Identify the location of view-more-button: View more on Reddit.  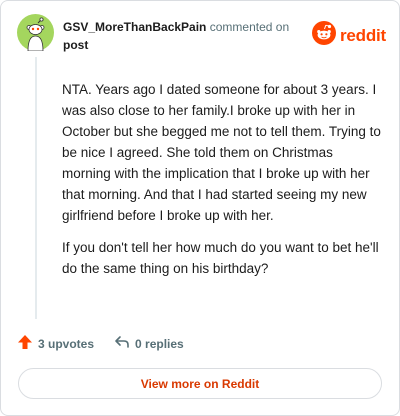
(200, 383).